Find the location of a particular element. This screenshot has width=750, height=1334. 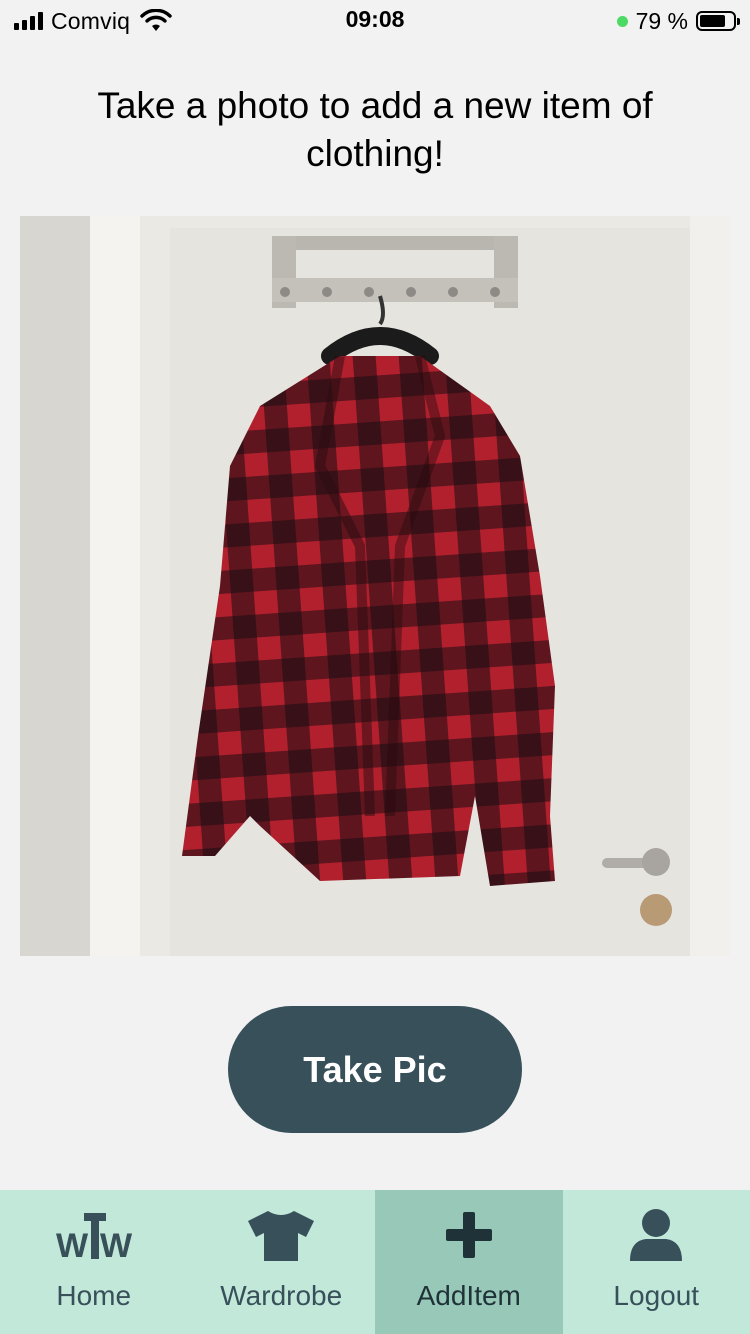

tab-home: W W Home is located at coordinates (94, 1262).